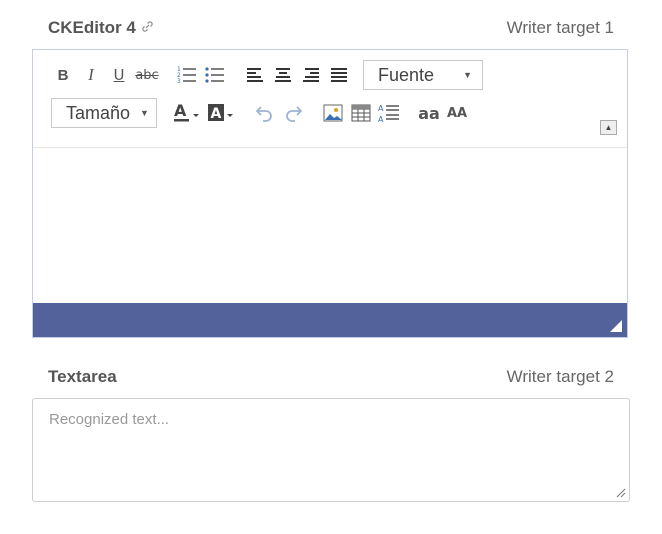  I want to click on font-combo: Fuente ▼, so click(423, 75).